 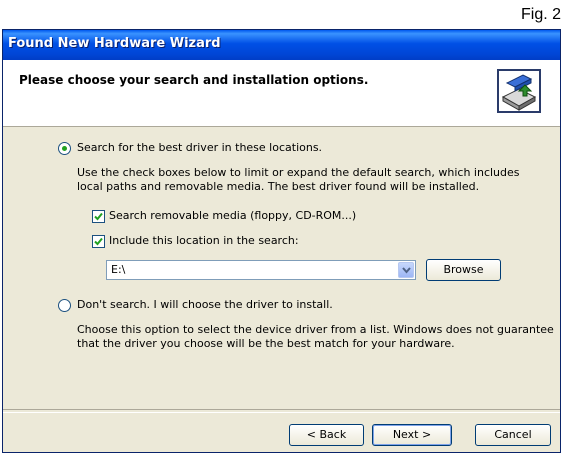 I want to click on removable-media-checkbox, so click(x=98, y=216).